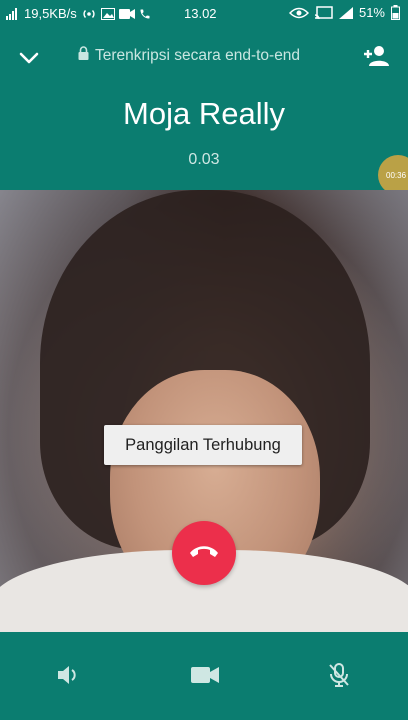 The height and width of the screenshot is (720, 408). What do you see at coordinates (145, 14) in the screenshot?
I see `phone-status-icon` at bounding box center [145, 14].